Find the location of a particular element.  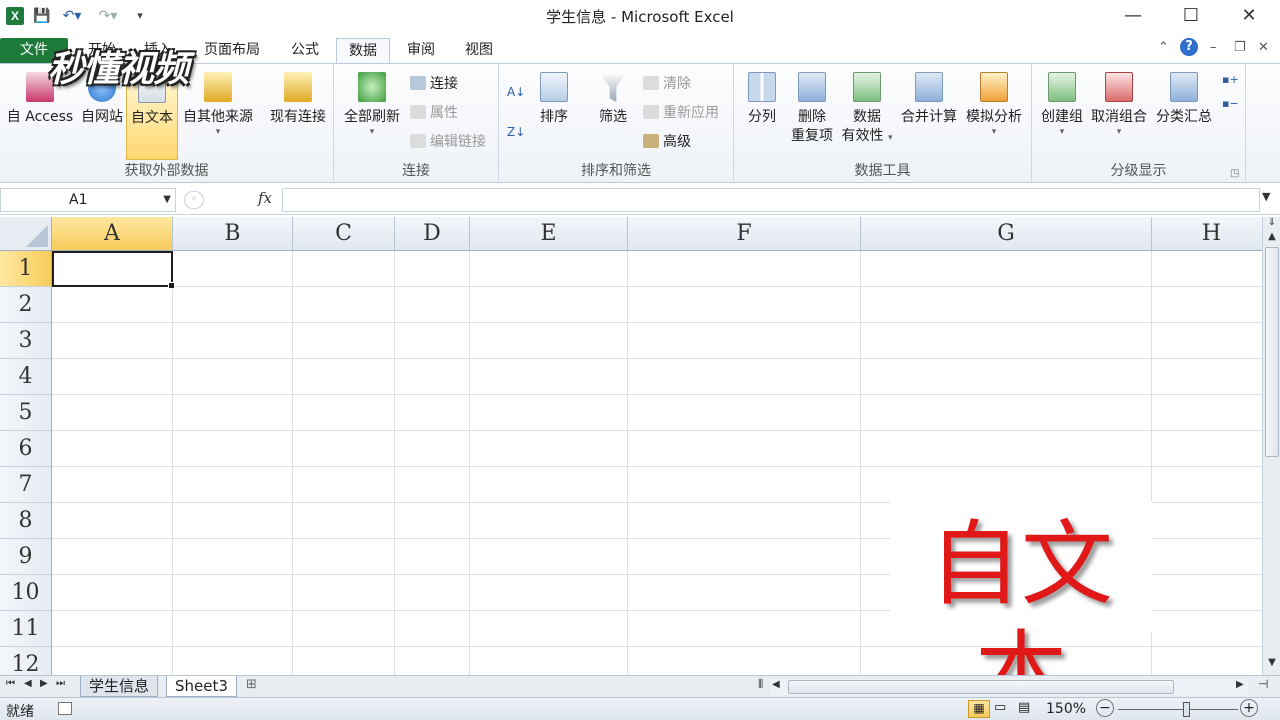

scroll-down-icon: ▼ is located at coordinates (1271, 662).